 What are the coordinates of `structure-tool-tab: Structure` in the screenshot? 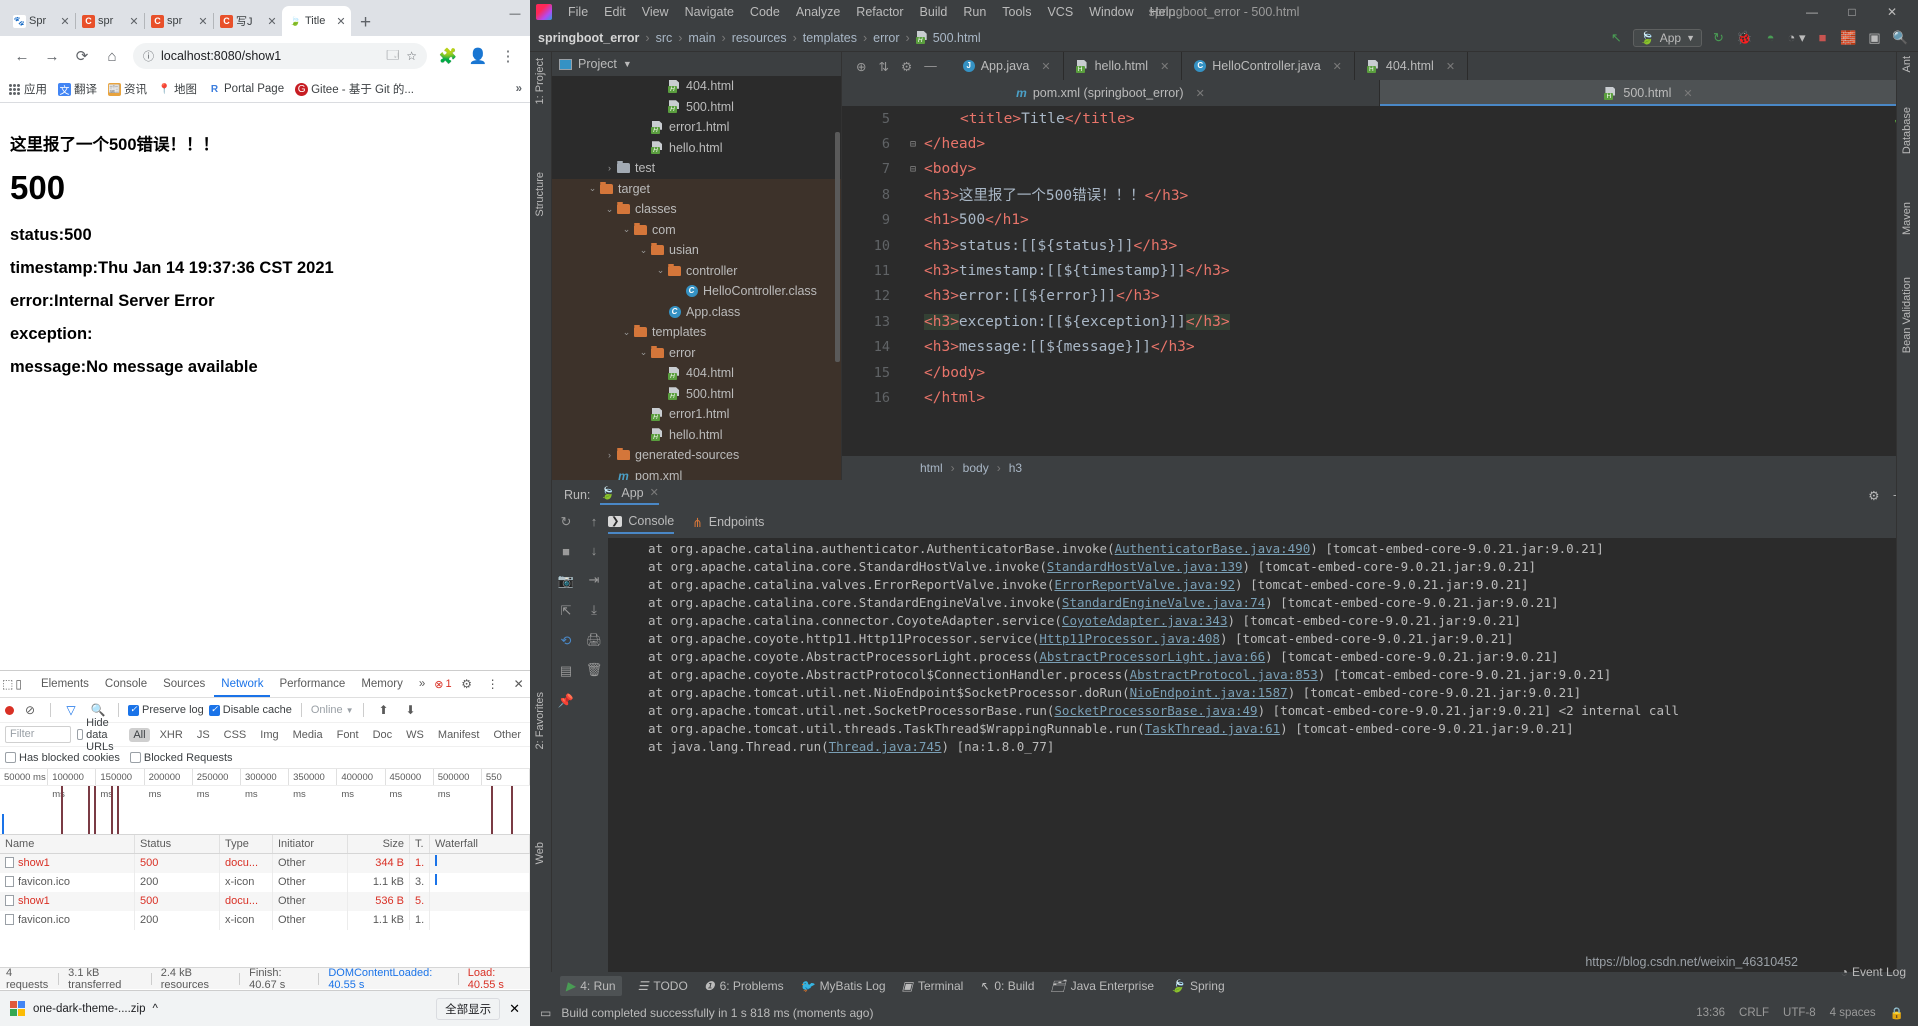 It's located at (540, 194).